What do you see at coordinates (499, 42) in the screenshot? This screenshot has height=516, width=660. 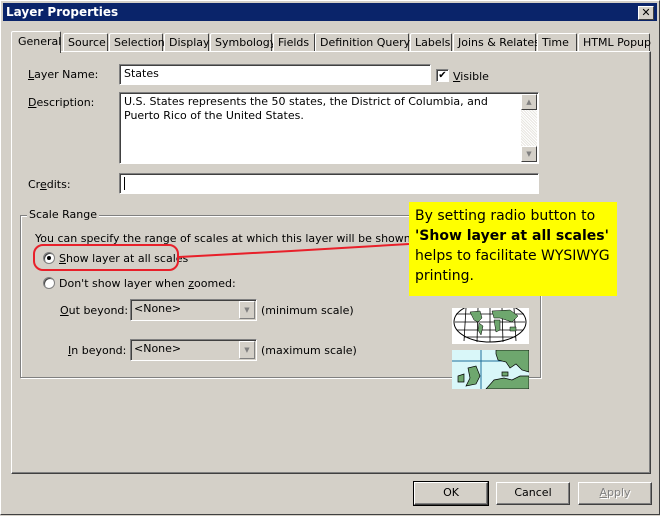 I see `tab-label: Joins & Relates` at bounding box center [499, 42].